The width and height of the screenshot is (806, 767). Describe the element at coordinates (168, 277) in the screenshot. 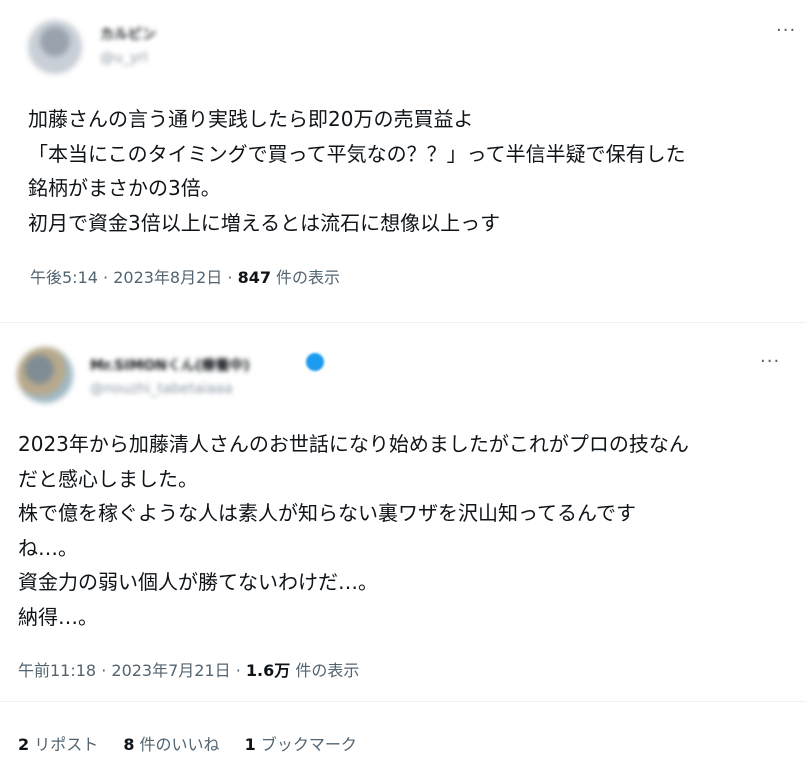

I see `tweet-date: 2023年8月2日` at that location.